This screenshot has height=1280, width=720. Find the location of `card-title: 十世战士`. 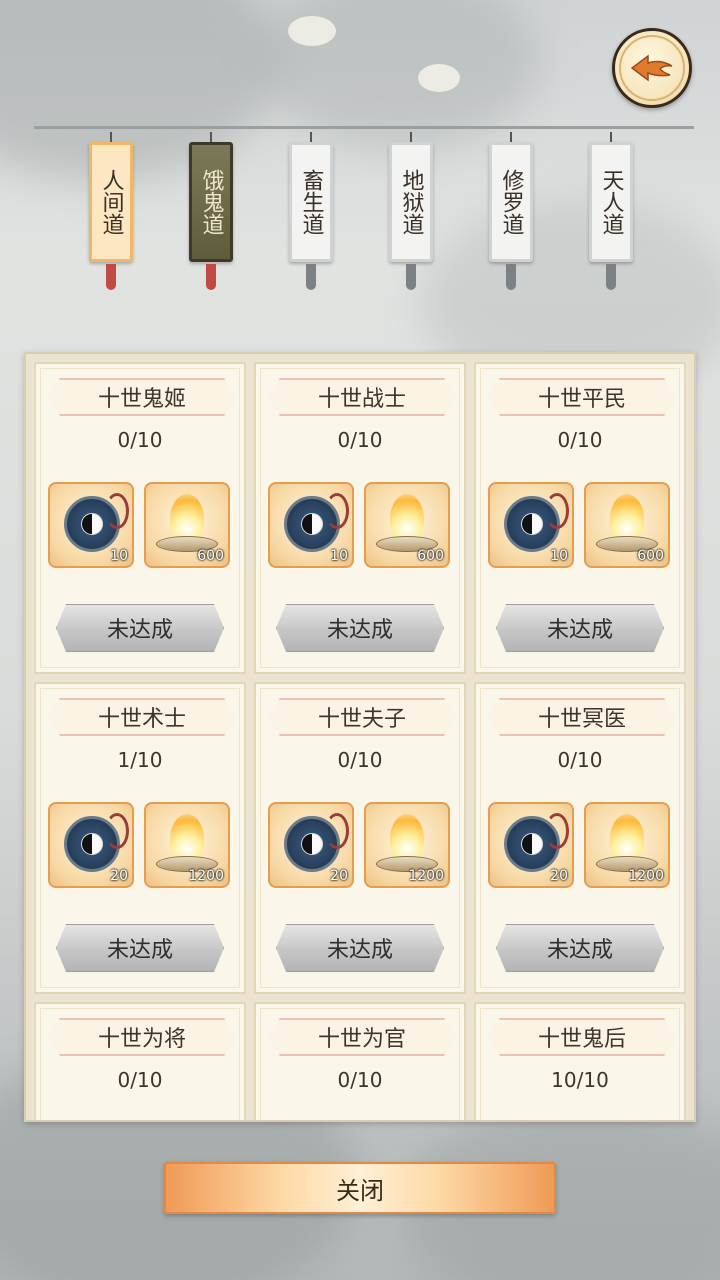

card-title: 十世战士 is located at coordinates (362, 397).